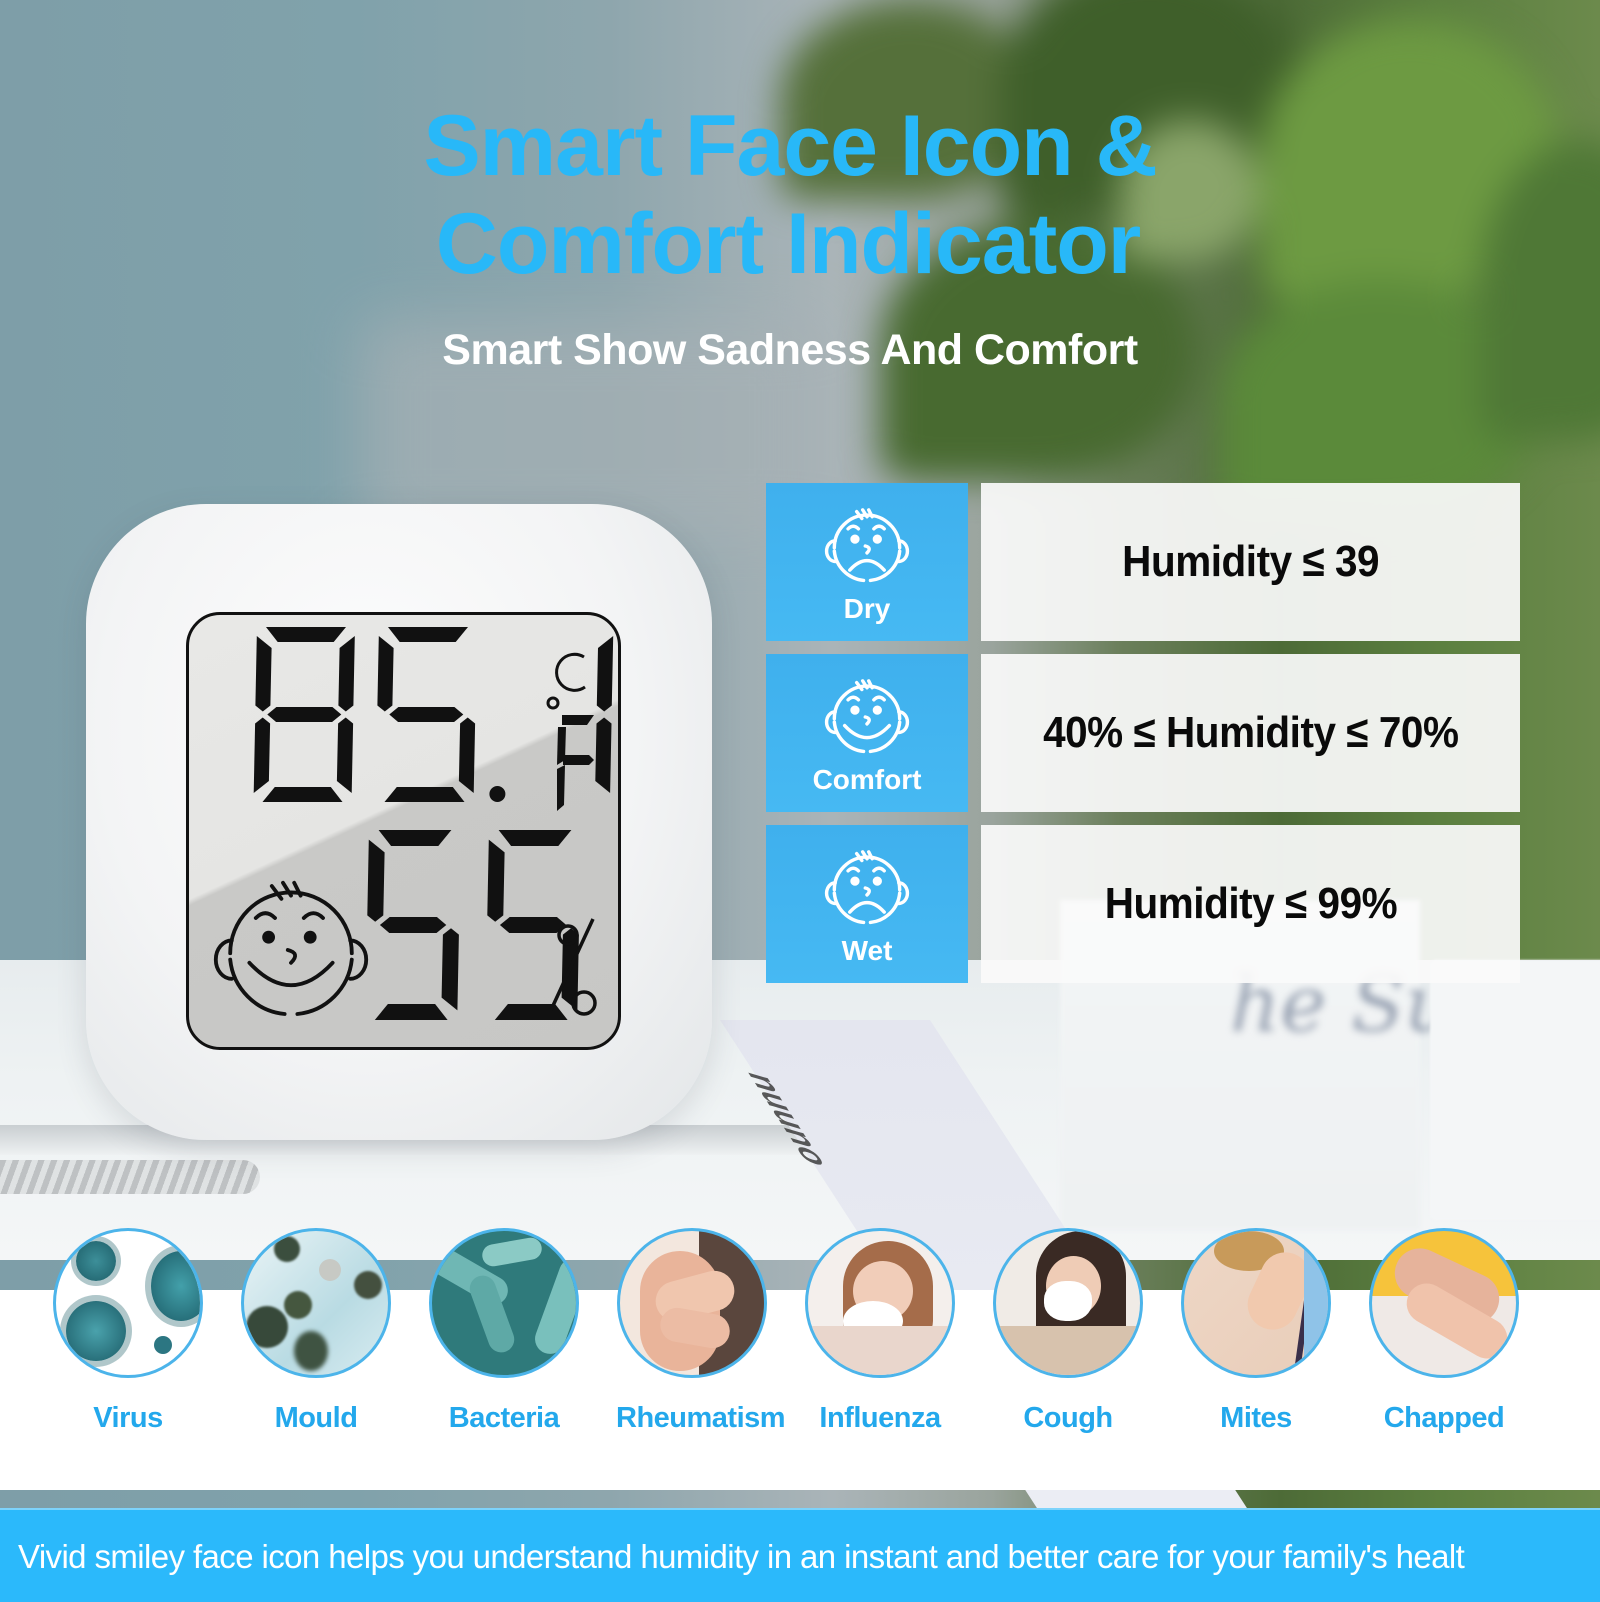  I want to click on virus-image, so click(128, 1303).